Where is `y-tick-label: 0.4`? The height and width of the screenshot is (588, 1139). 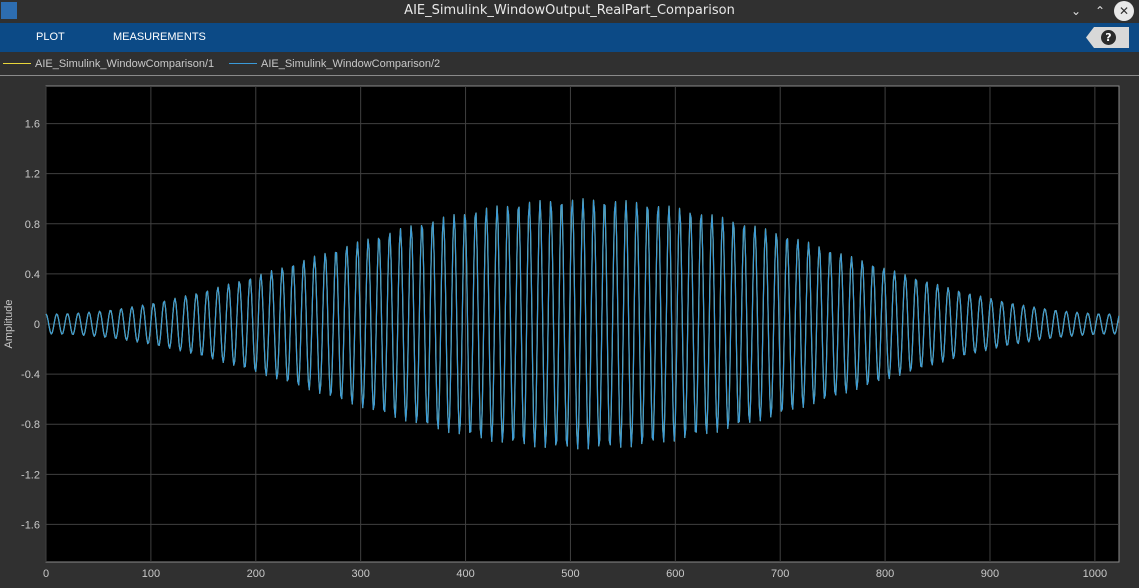 y-tick-label: 0.4 is located at coordinates (32, 275).